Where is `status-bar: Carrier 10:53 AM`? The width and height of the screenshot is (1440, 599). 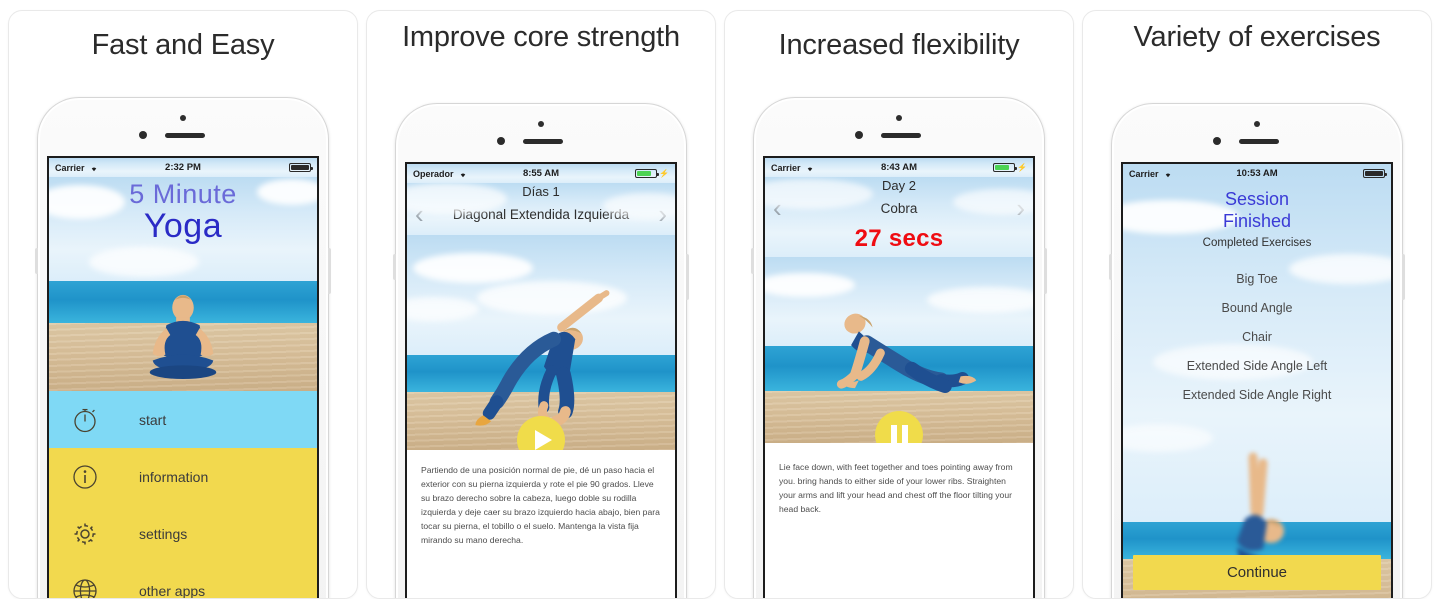 status-bar: Carrier 10:53 AM is located at coordinates (1257, 173).